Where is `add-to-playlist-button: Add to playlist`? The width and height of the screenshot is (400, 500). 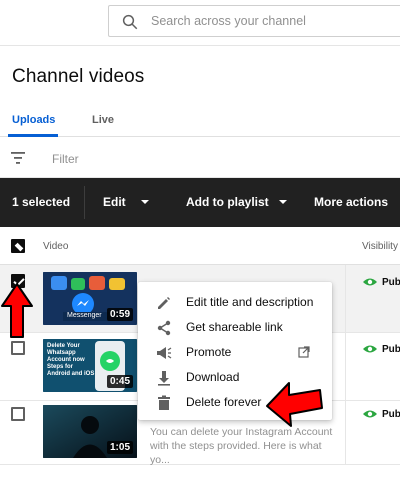
add-to-playlist-button: Add to playlist is located at coordinates (227, 202).